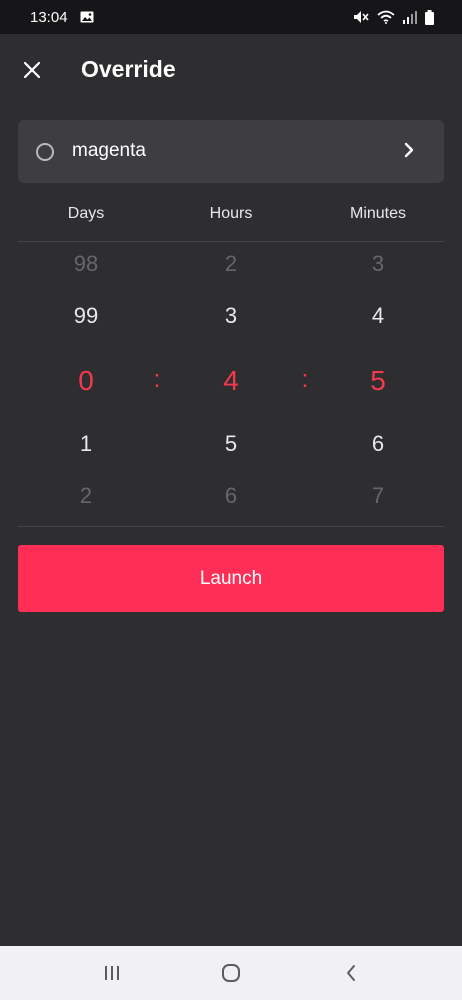 This screenshot has height=1000, width=462. What do you see at coordinates (231, 72) in the screenshot?
I see `app-header: Override` at bounding box center [231, 72].